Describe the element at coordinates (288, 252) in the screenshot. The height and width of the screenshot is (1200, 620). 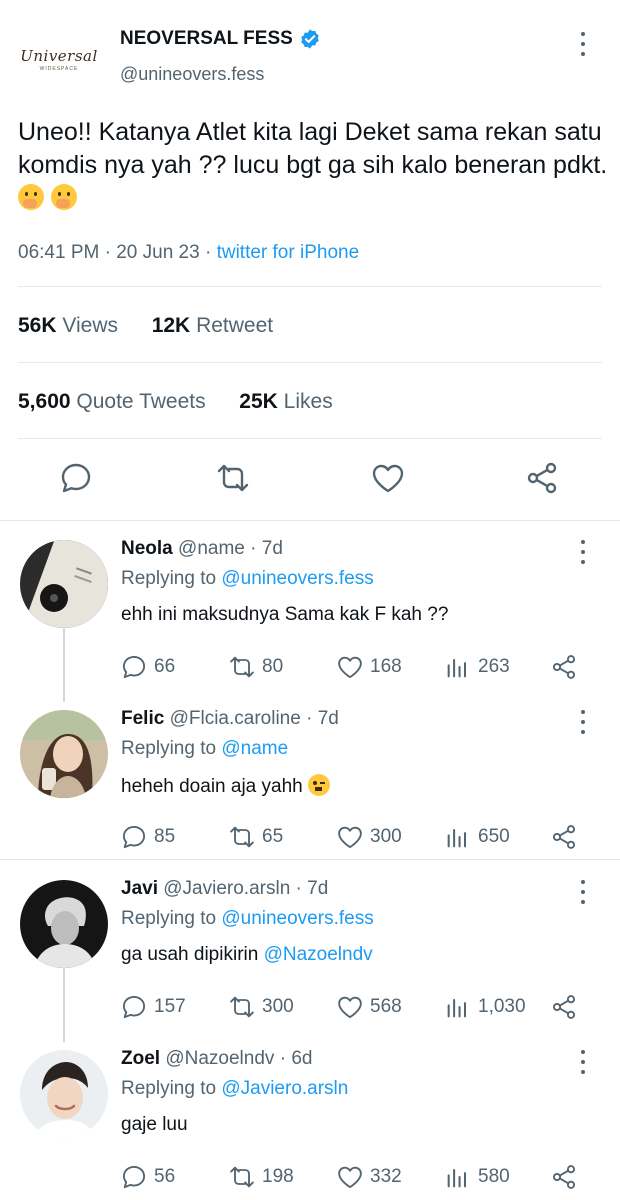
I see `tweet-source-link: twitter for iPhone` at that location.